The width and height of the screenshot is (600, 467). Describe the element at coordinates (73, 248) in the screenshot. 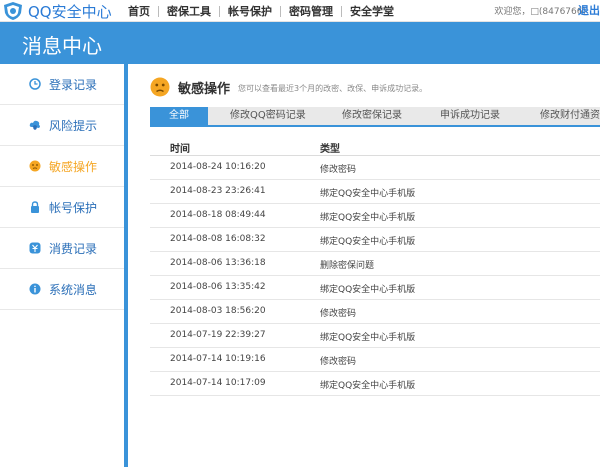

I see `sidebar-item-label: 消费记录` at that location.